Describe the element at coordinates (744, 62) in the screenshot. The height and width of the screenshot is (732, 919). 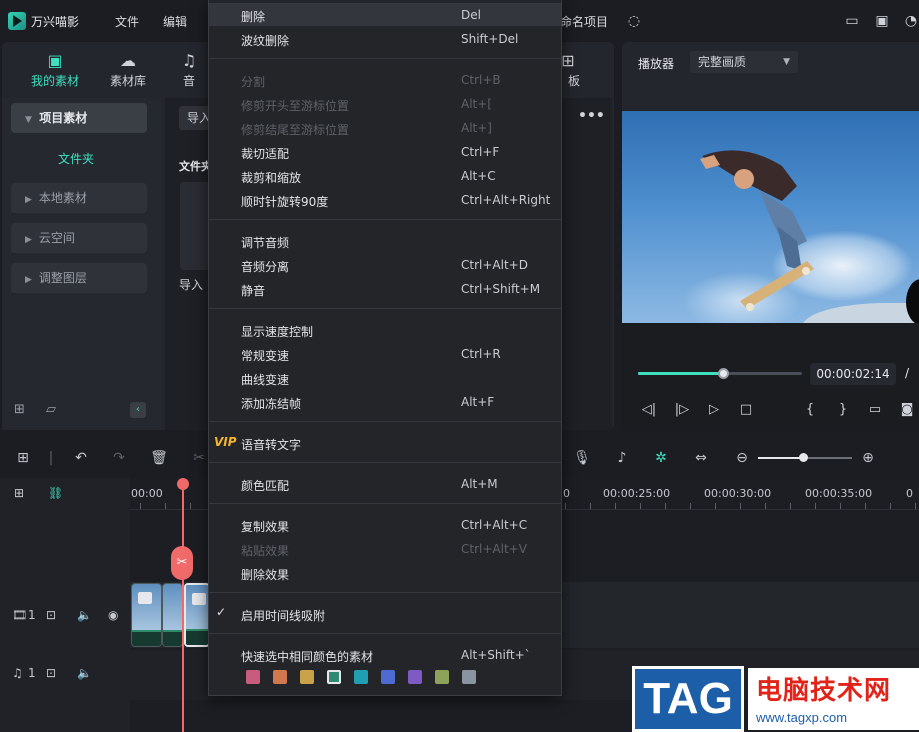
I see `quality-select: 完整画质 ▼` at that location.